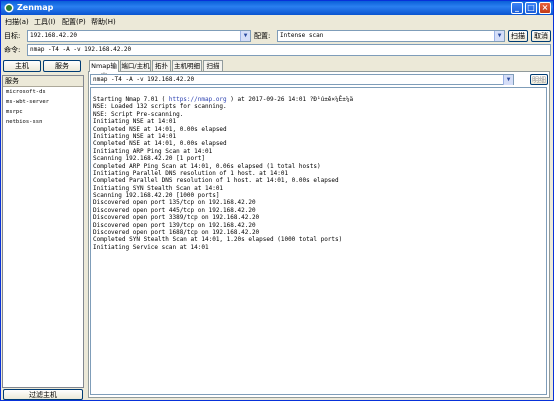 The image size is (554, 401). What do you see at coordinates (17, 22) in the screenshot?
I see `menu-scan: 扫描(a)` at bounding box center [17, 22].